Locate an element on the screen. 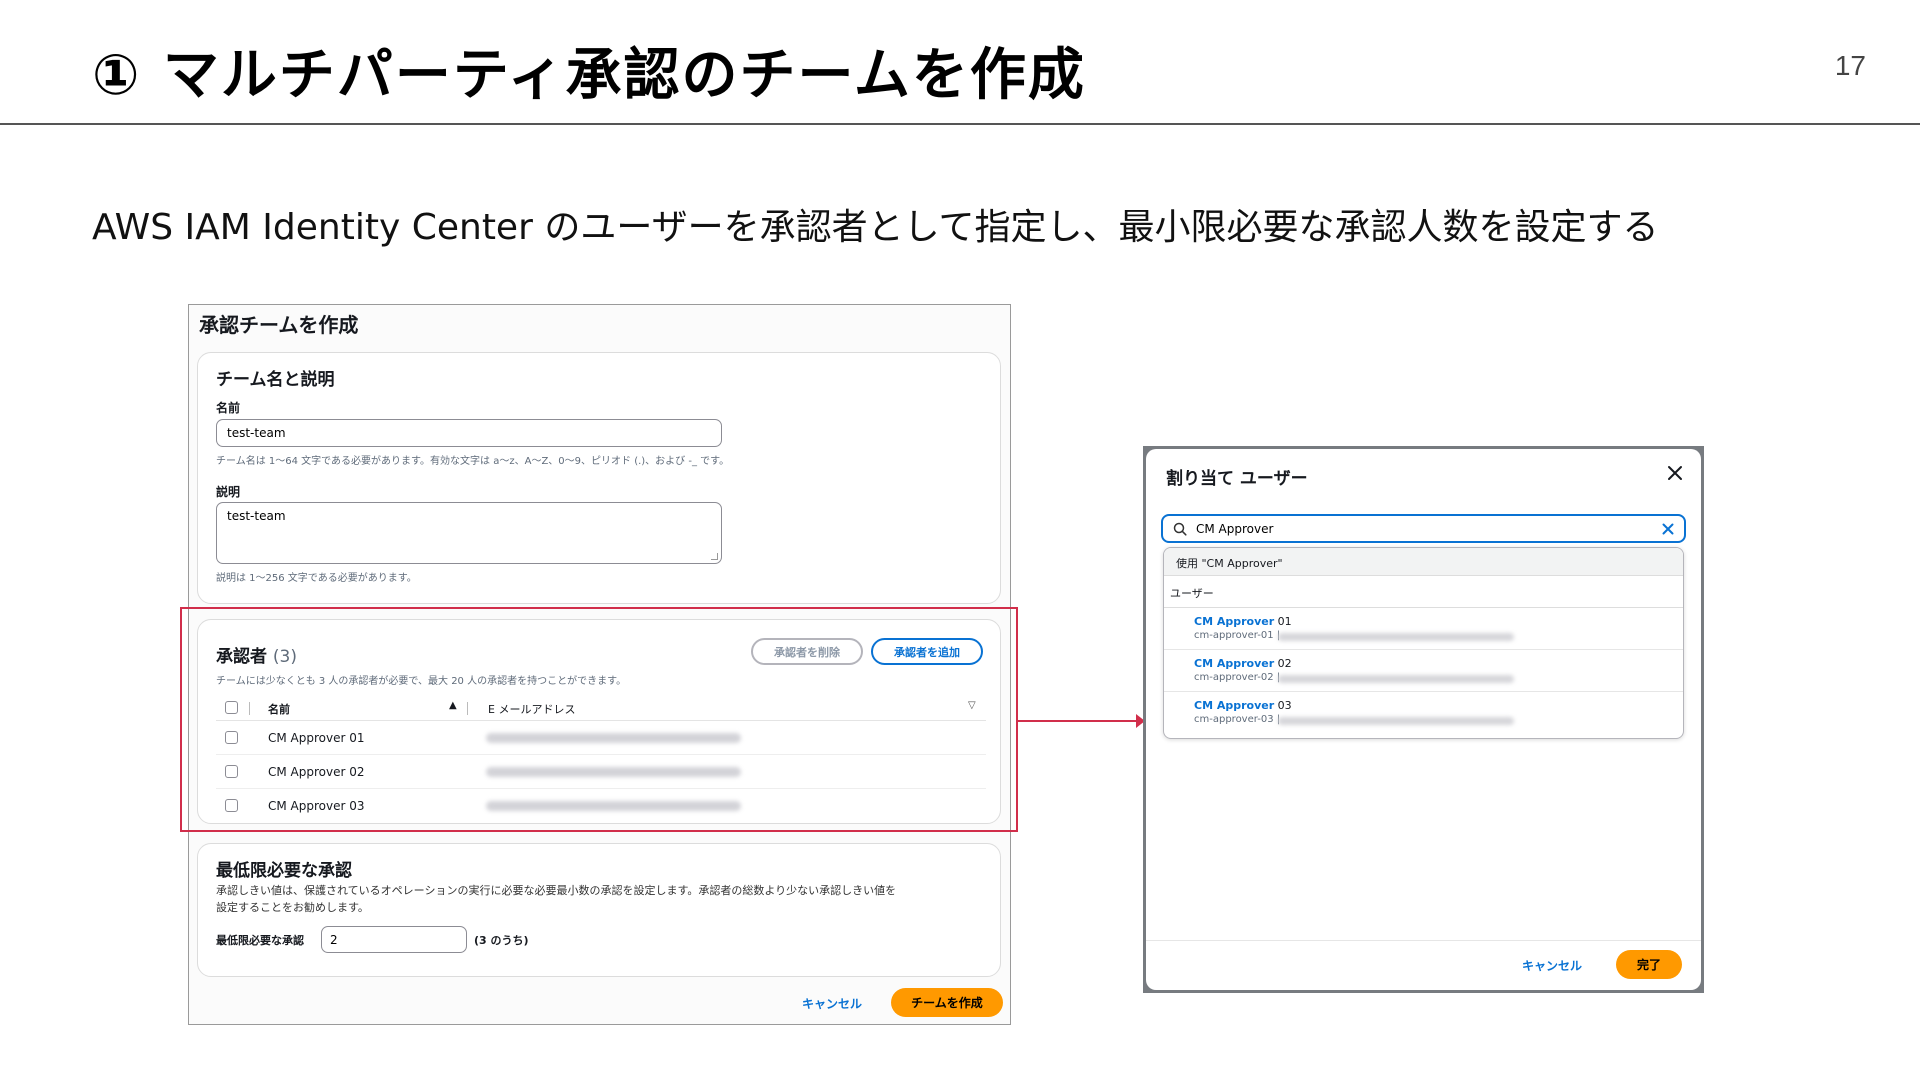 This screenshot has width=1920, height=1080. user-option-name: CM Approver 02 is located at coordinates (1243, 663).